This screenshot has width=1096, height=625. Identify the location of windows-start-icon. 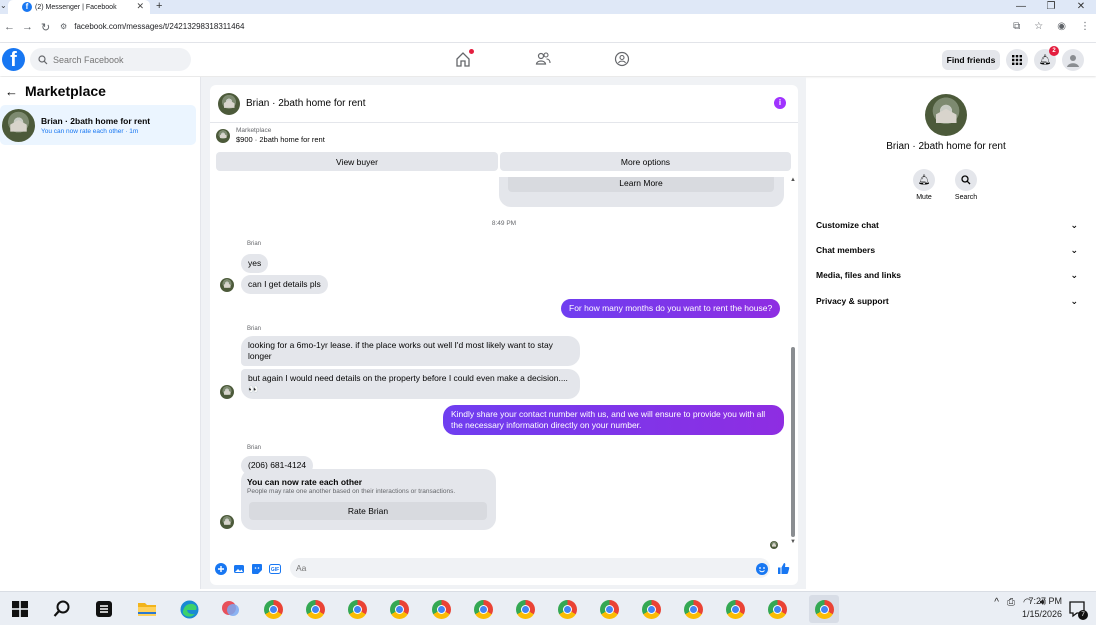
(20, 609).